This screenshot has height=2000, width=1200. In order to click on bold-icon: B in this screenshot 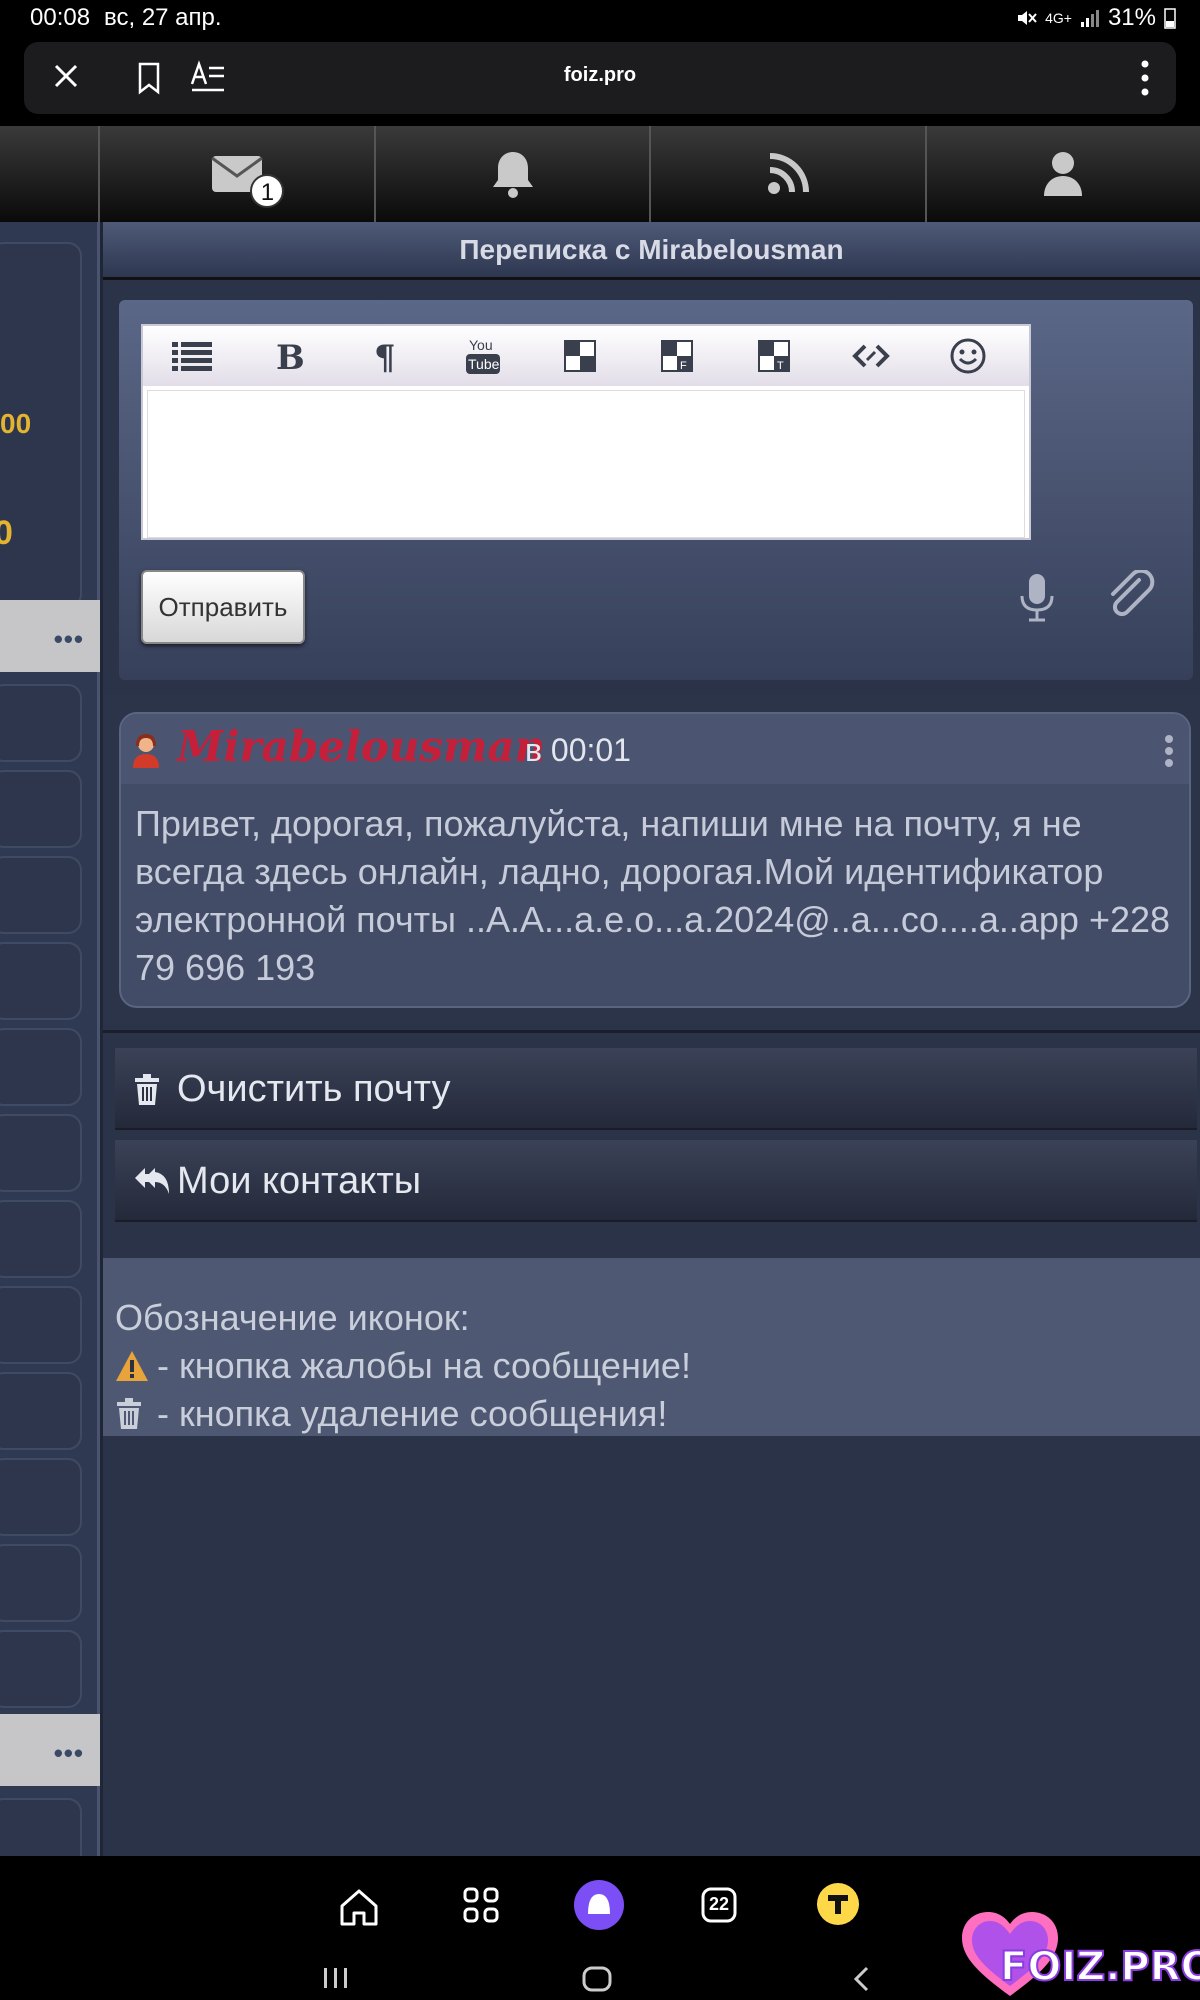, I will do `click(290, 356)`.